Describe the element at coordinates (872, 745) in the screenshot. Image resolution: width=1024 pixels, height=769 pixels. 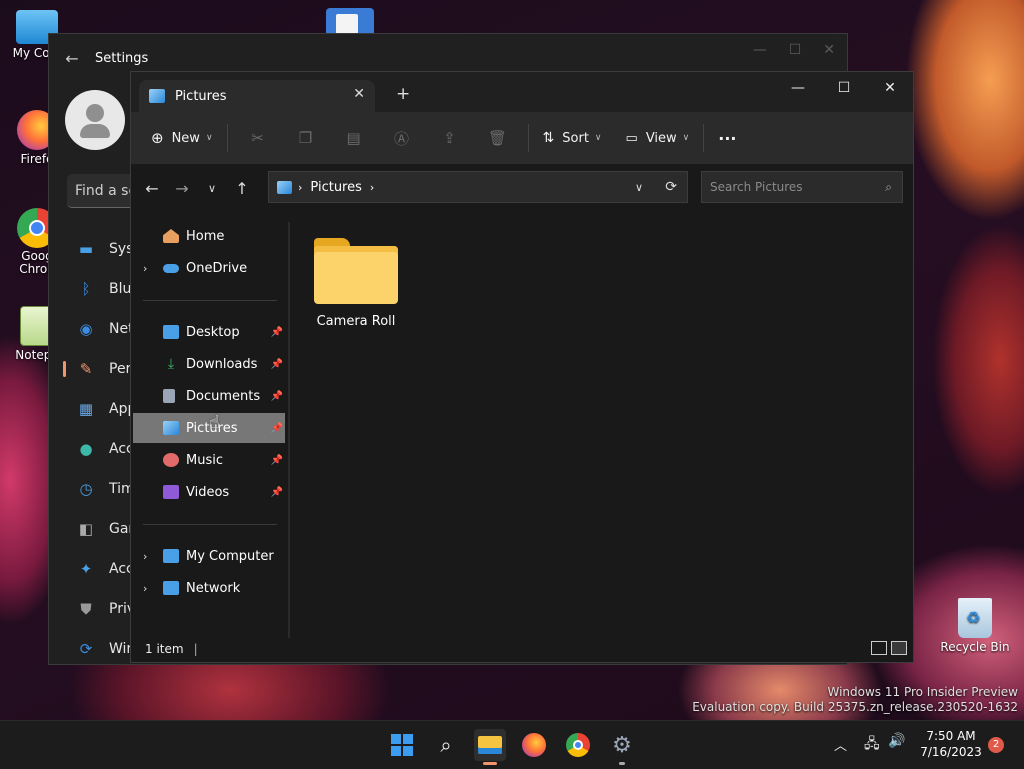
I see `network-status-icon: 🖧` at that location.